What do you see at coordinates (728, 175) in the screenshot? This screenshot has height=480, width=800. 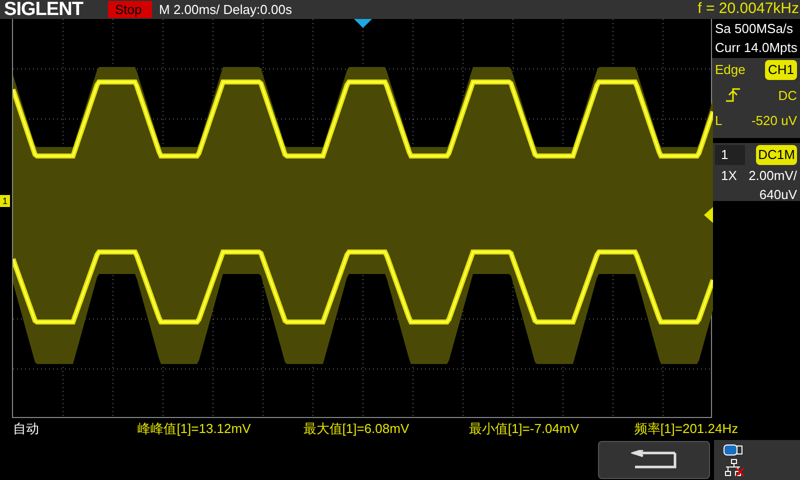 I see `probe-ratio: 1X` at bounding box center [728, 175].